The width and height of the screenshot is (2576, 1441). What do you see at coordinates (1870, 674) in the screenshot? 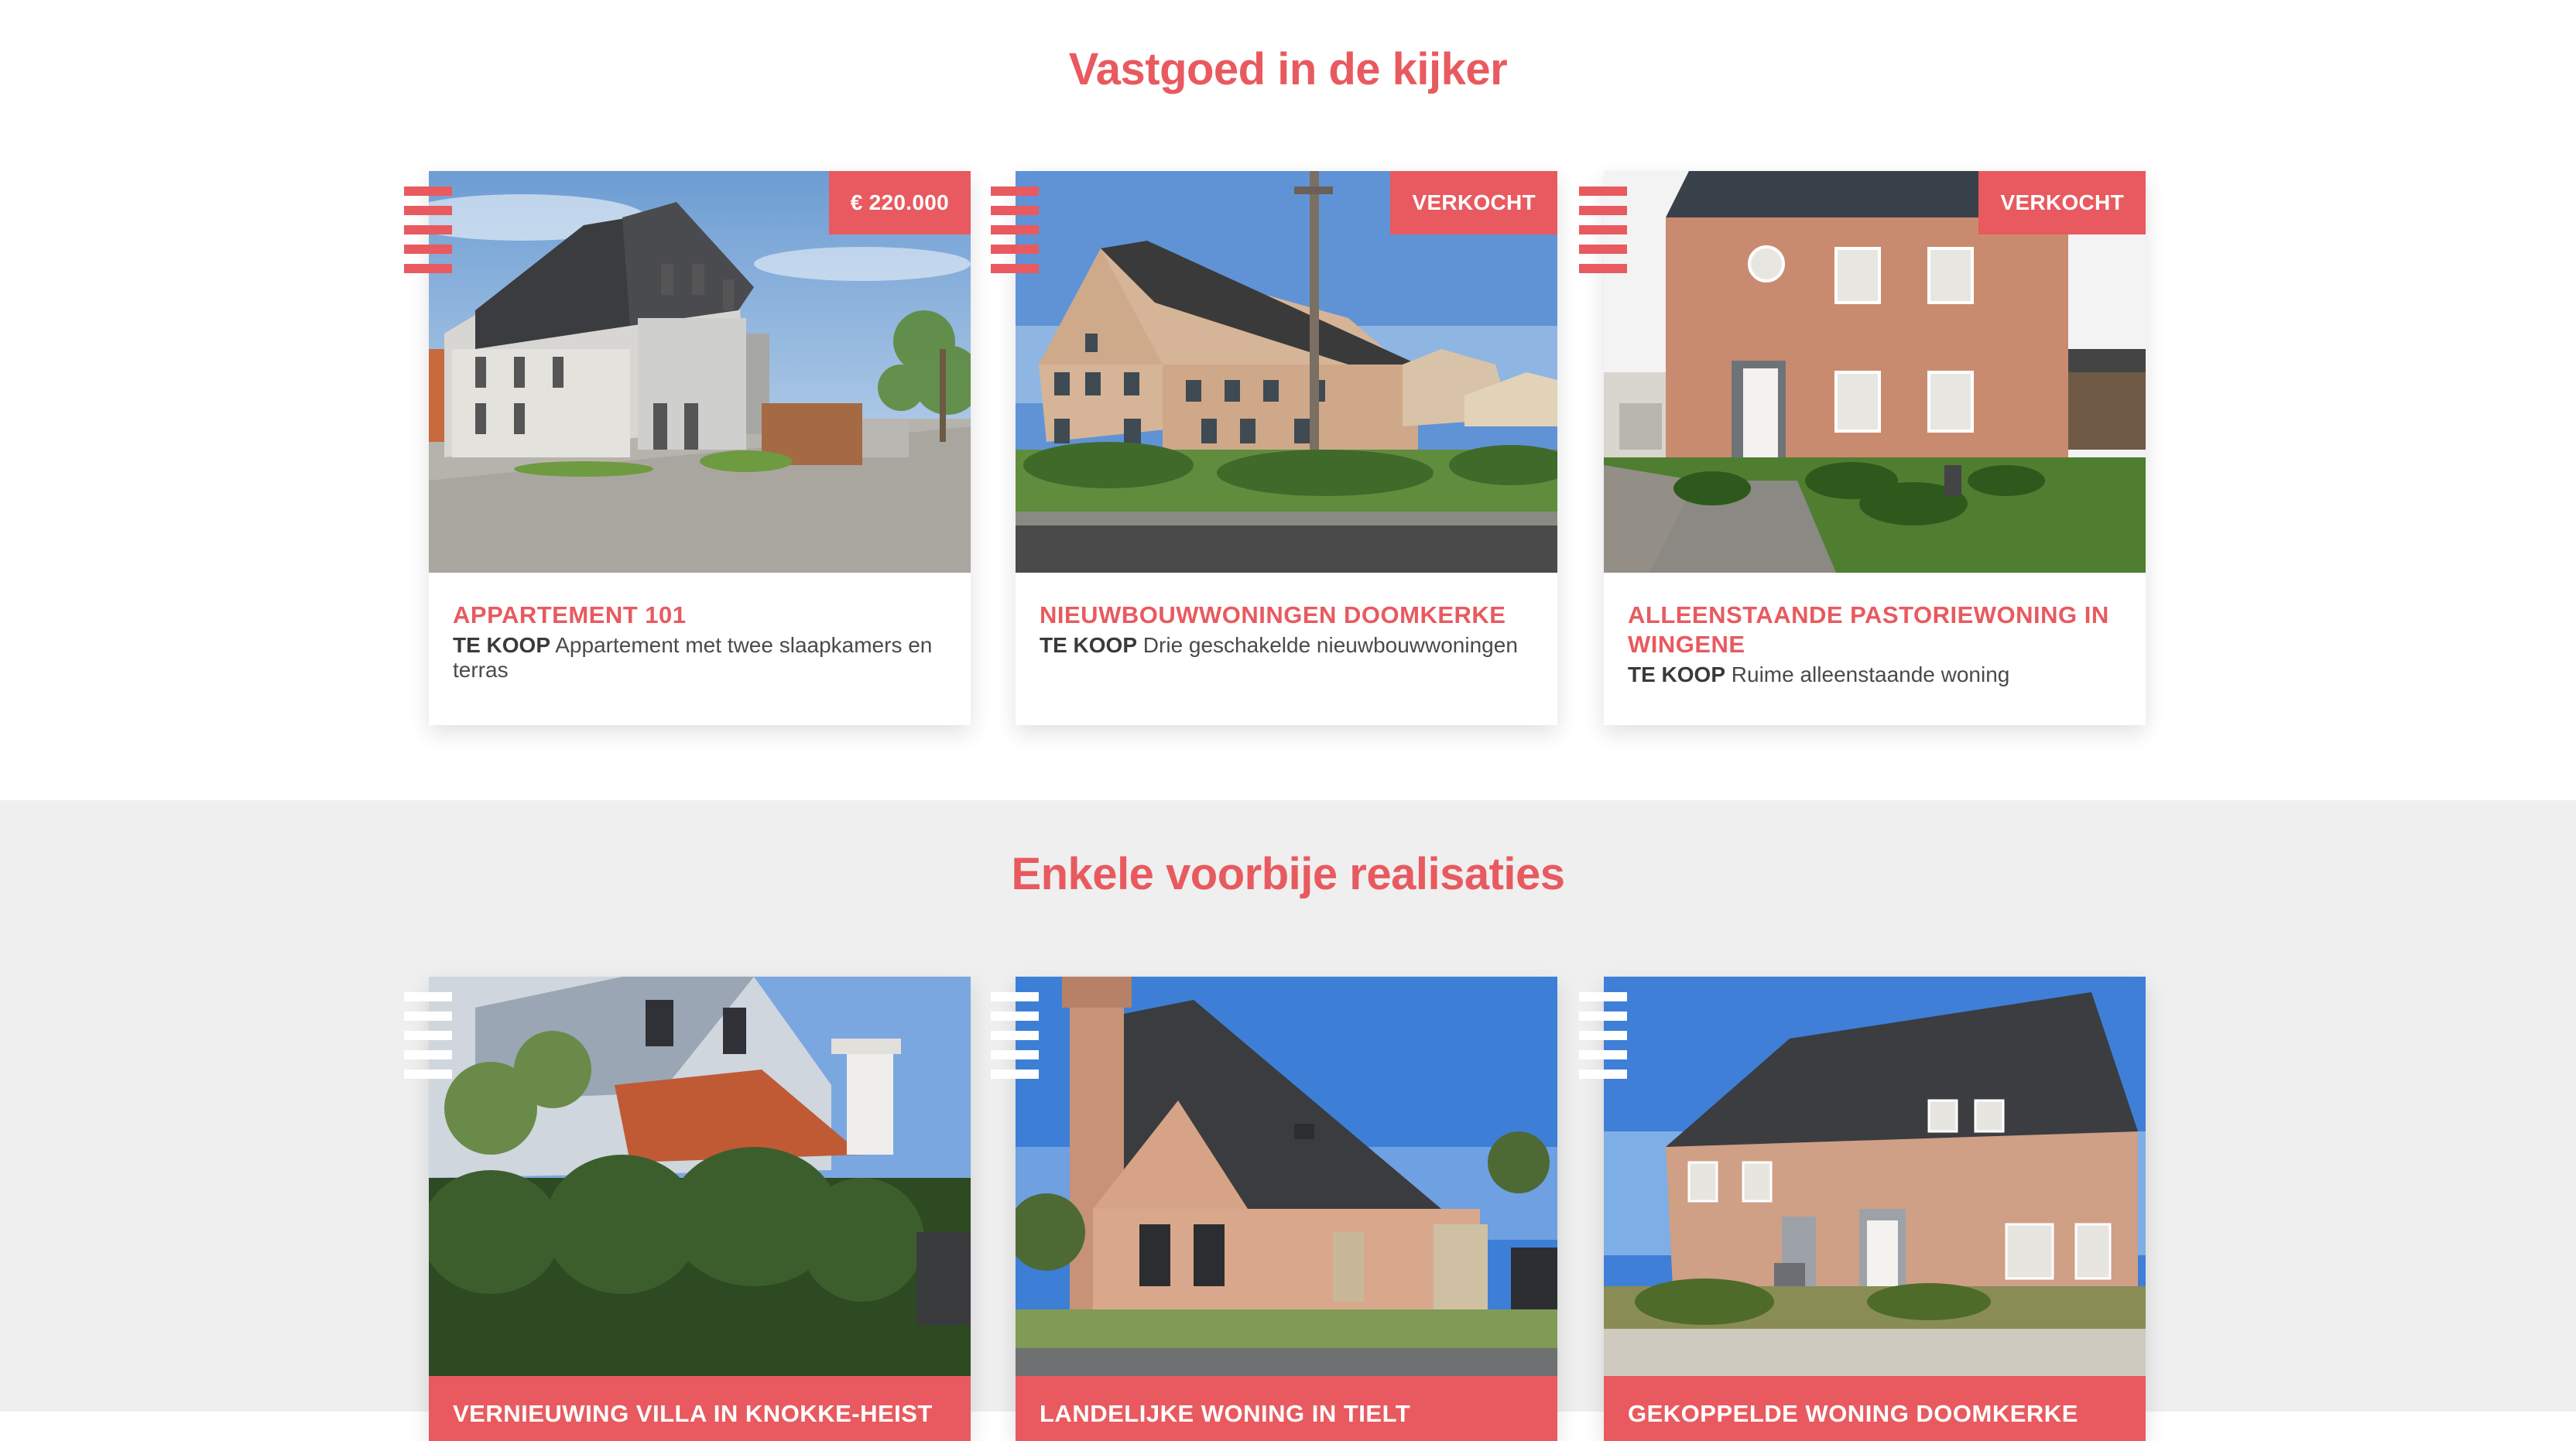
I see `description-text: Ruime alleenstaande woning` at bounding box center [1870, 674].